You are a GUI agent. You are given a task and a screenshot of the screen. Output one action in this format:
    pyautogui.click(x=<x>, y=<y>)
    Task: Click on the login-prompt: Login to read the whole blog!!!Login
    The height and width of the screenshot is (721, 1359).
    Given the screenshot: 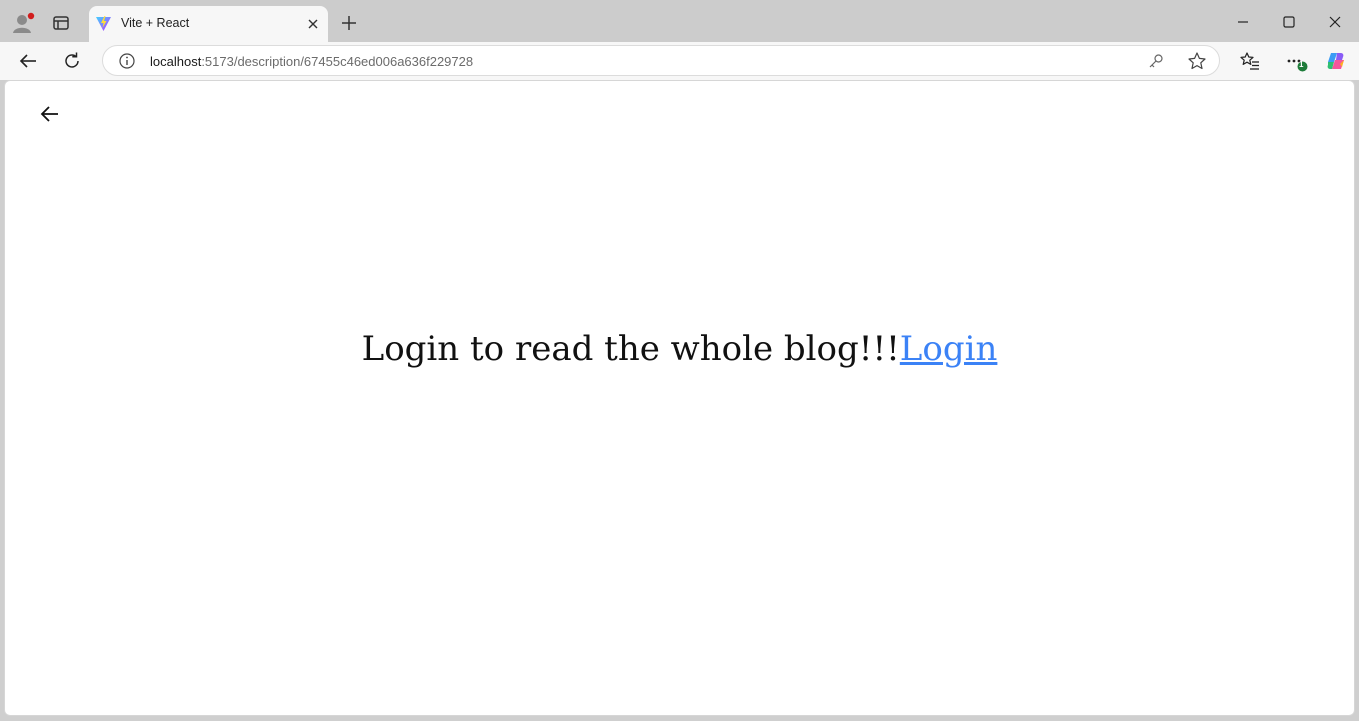 What is the action you would take?
    pyautogui.click(x=679, y=349)
    